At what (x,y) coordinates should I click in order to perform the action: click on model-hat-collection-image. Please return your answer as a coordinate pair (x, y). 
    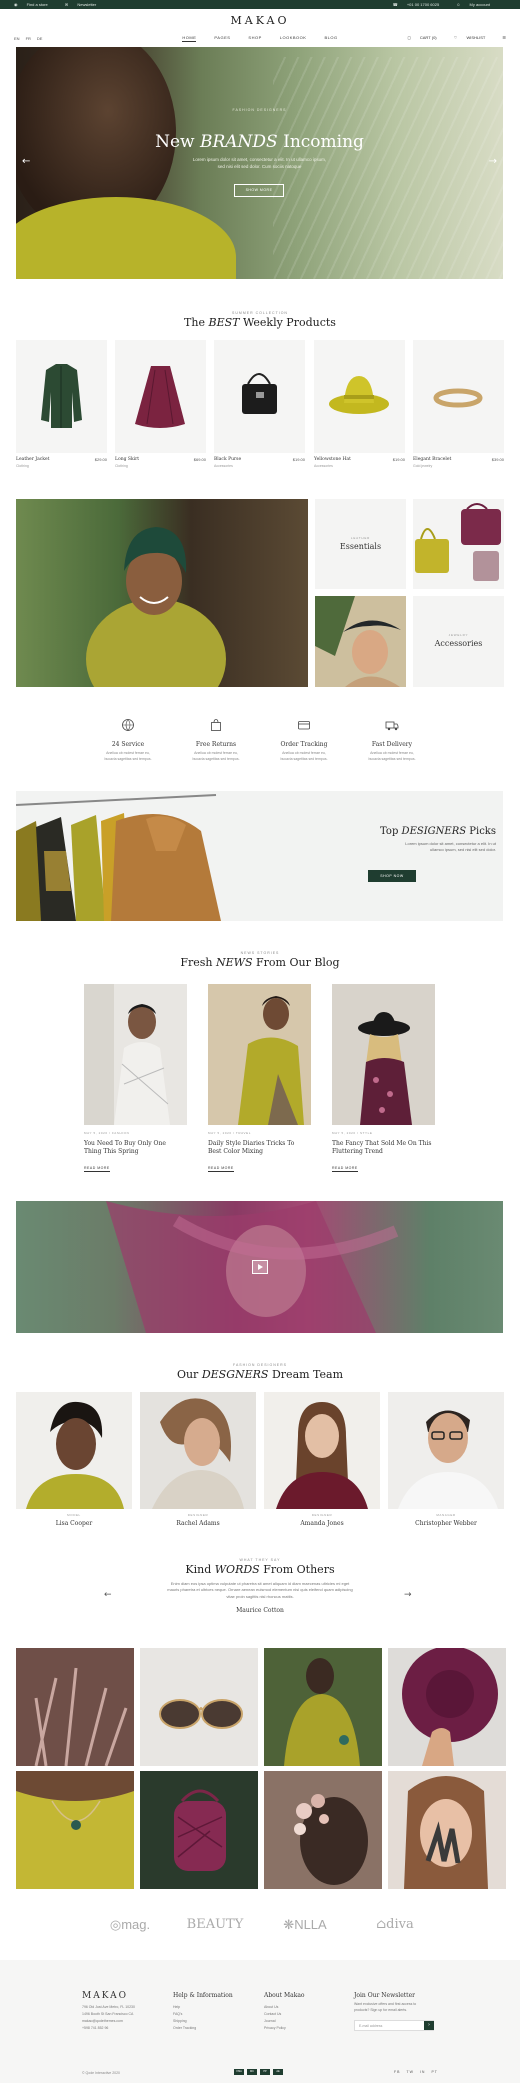
    Looking at the image, I should click on (360, 641).